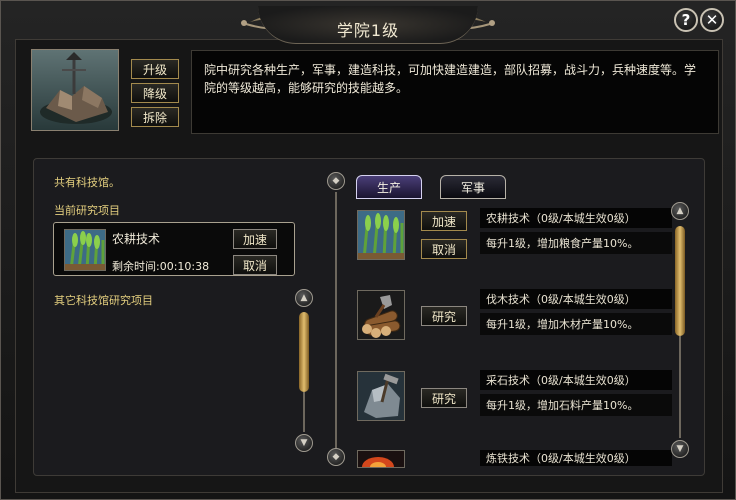  What do you see at coordinates (680, 211) in the screenshot?
I see `right-scroll-up-icon: ▲` at bounding box center [680, 211].